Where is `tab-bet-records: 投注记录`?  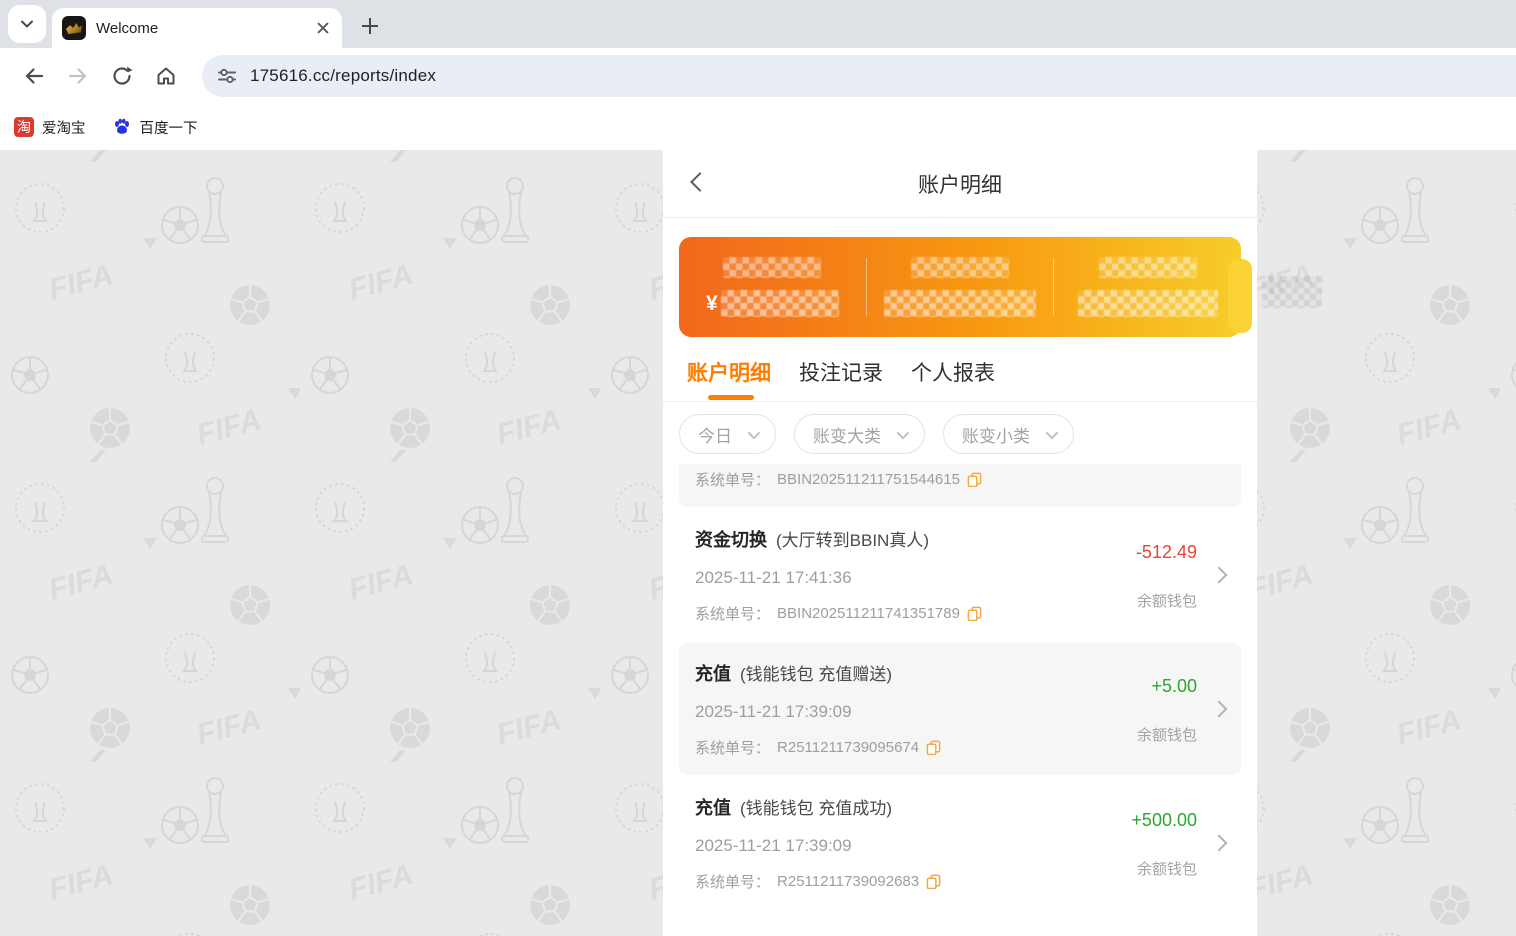
tab-bet-records: 投注记录 is located at coordinates (841, 379).